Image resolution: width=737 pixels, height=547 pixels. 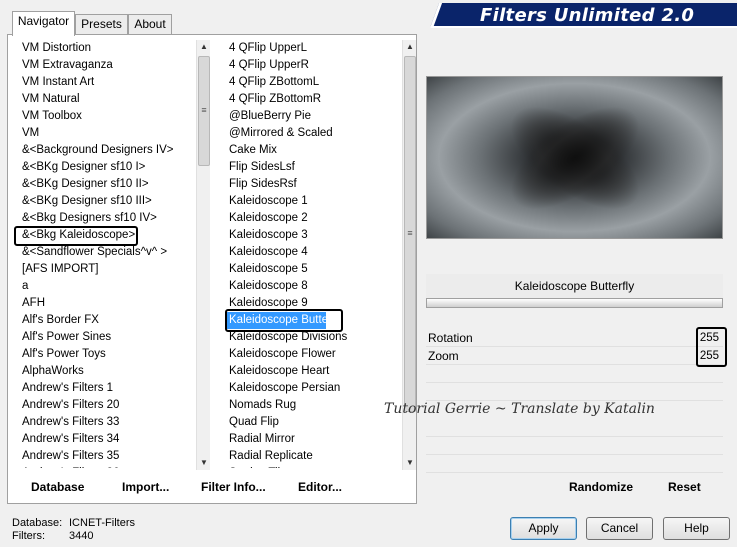 What do you see at coordinates (76, 236) in the screenshot?
I see `category-highlight-box` at bounding box center [76, 236].